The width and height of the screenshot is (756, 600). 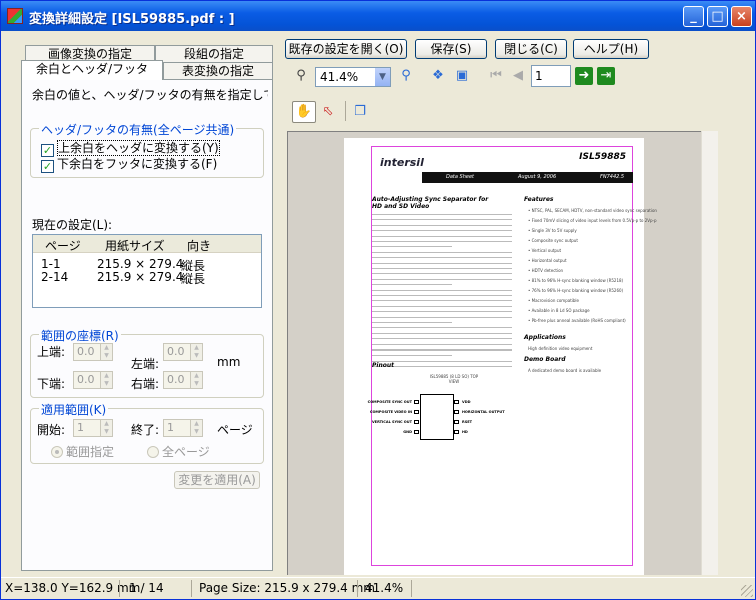 I want to click on chip-pin-label: RSET, so click(x=467, y=422).